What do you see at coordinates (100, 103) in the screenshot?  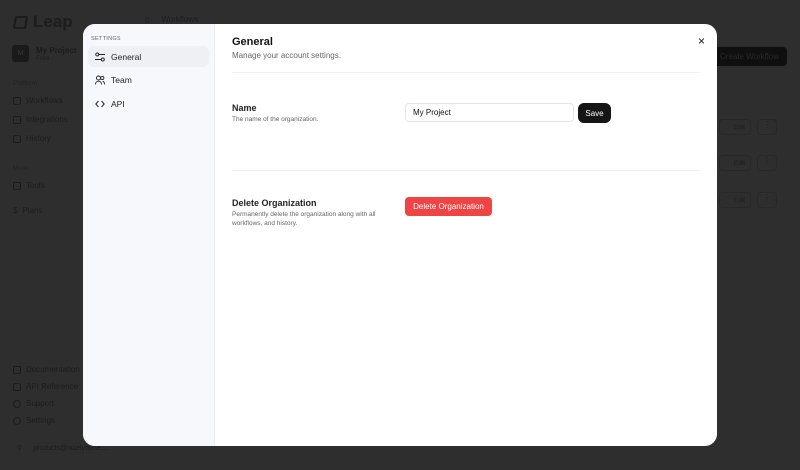 I see `code-icon` at bounding box center [100, 103].